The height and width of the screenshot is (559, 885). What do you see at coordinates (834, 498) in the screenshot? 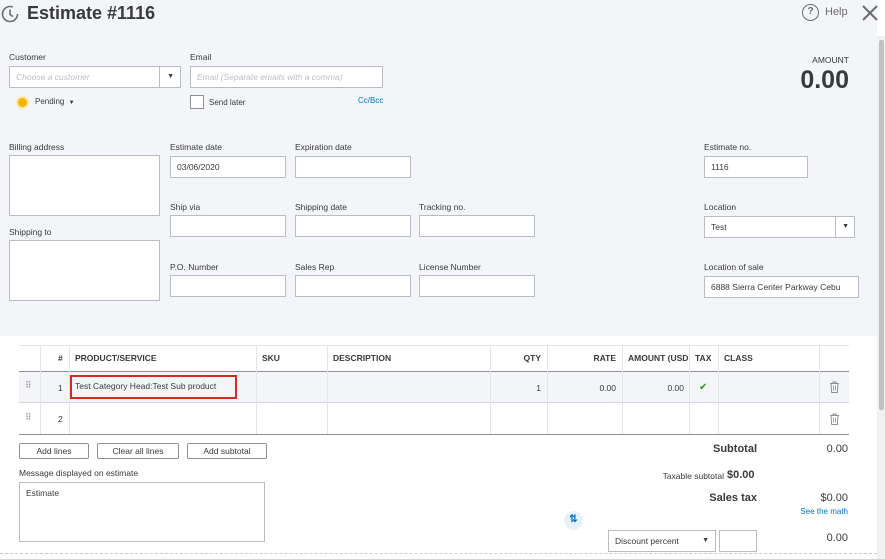
I see `sales-tax-value: $0.00` at bounding box center [834, 498].